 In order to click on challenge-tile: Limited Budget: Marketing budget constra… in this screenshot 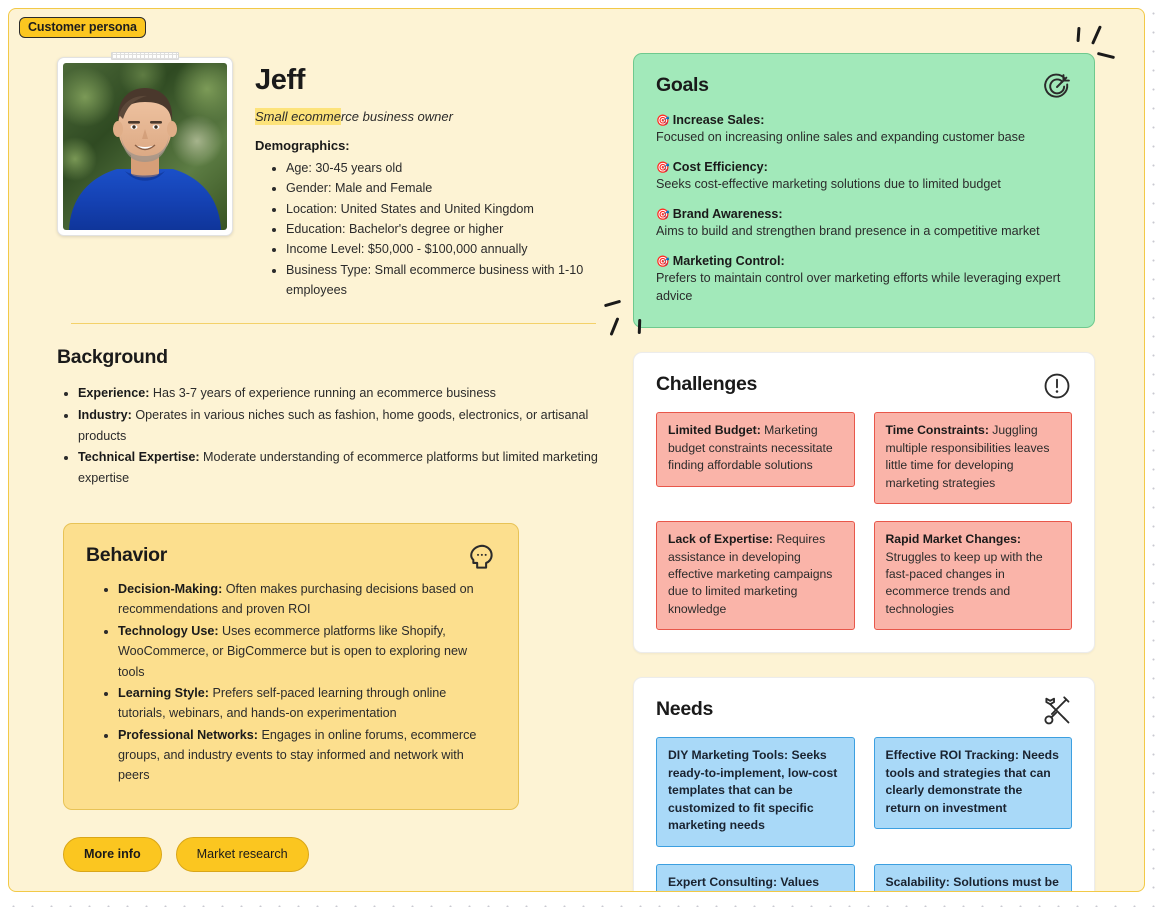, I will do `click(755, 449)`.